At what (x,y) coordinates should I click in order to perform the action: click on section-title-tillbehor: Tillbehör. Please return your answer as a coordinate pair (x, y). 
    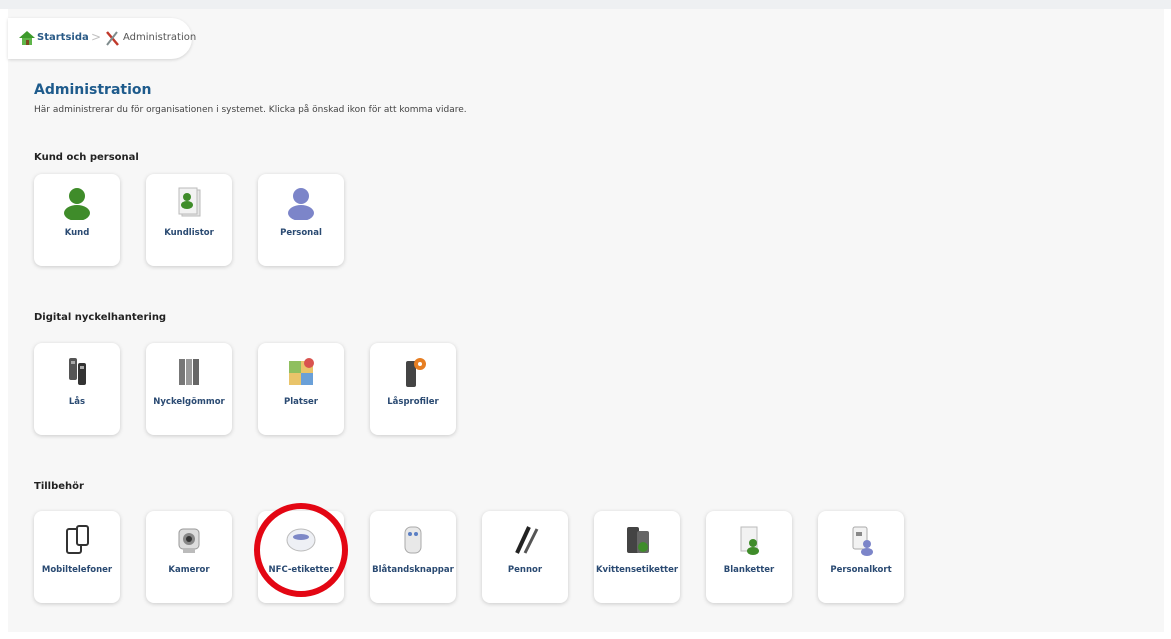
    Looking at the image, I should click on (59, 486).